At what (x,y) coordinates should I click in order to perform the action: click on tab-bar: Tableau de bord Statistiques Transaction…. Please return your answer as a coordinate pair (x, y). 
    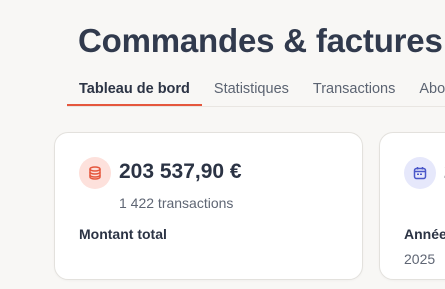
    Looking at the image, I should click on (256, 91).